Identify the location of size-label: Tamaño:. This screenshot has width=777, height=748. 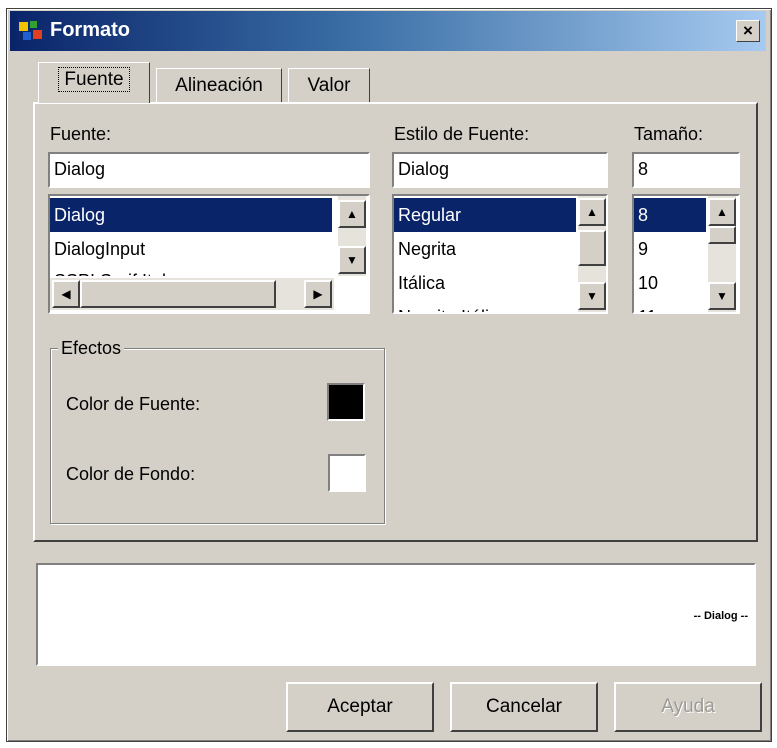
(669, 134).